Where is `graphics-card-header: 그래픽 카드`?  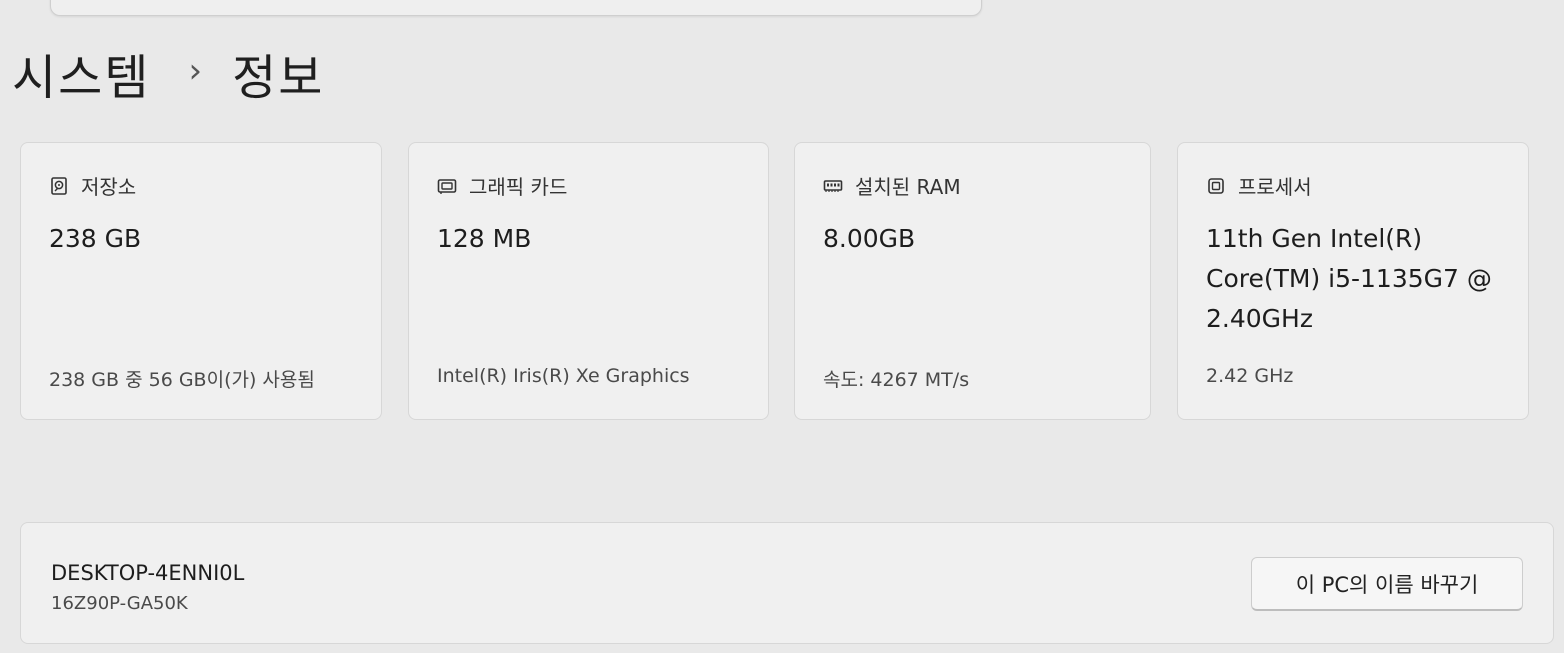
graphics-card-header: 그래픽 카드 is located at coordinates (502, 185).